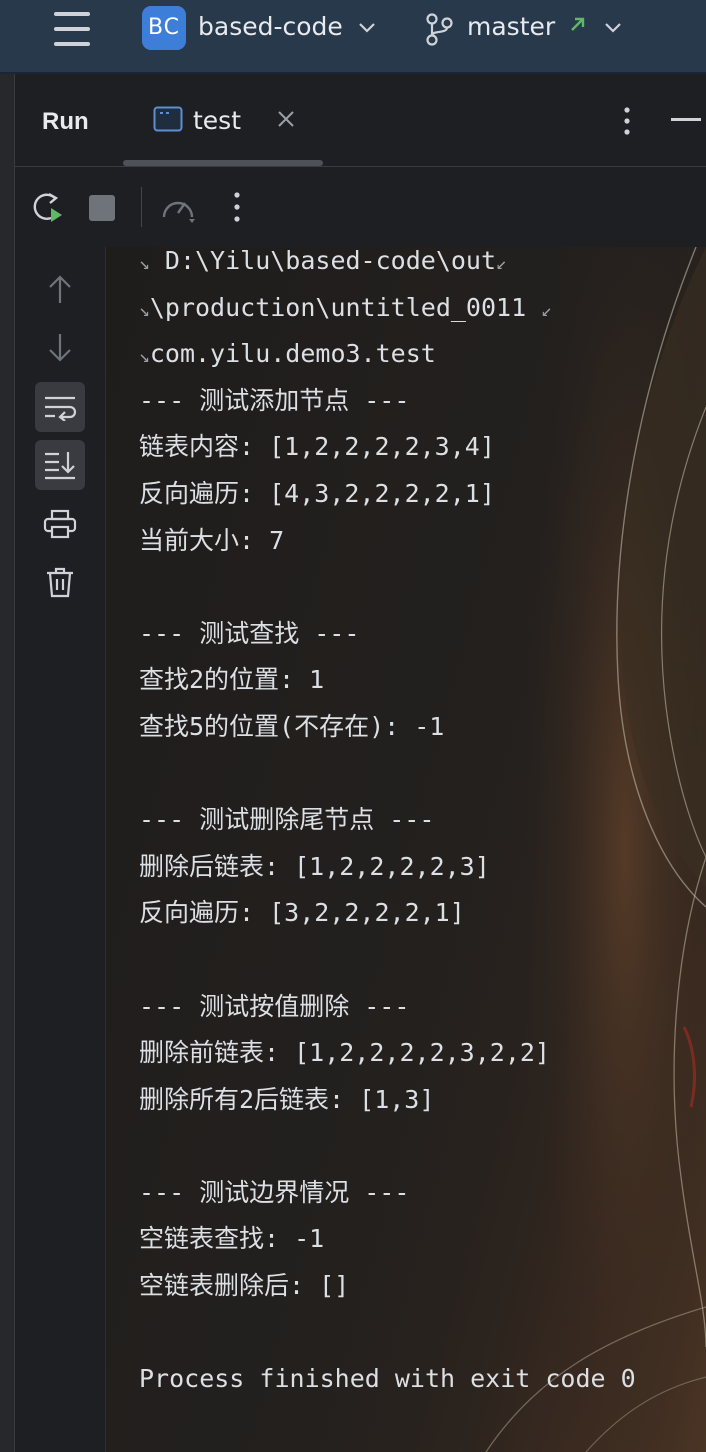 The height and width of the screenshot is (1452, 706). What do you see at coordinates (178, 207) in the screenshot?
I see `profiler-icon` at bounding box center [178, 207].